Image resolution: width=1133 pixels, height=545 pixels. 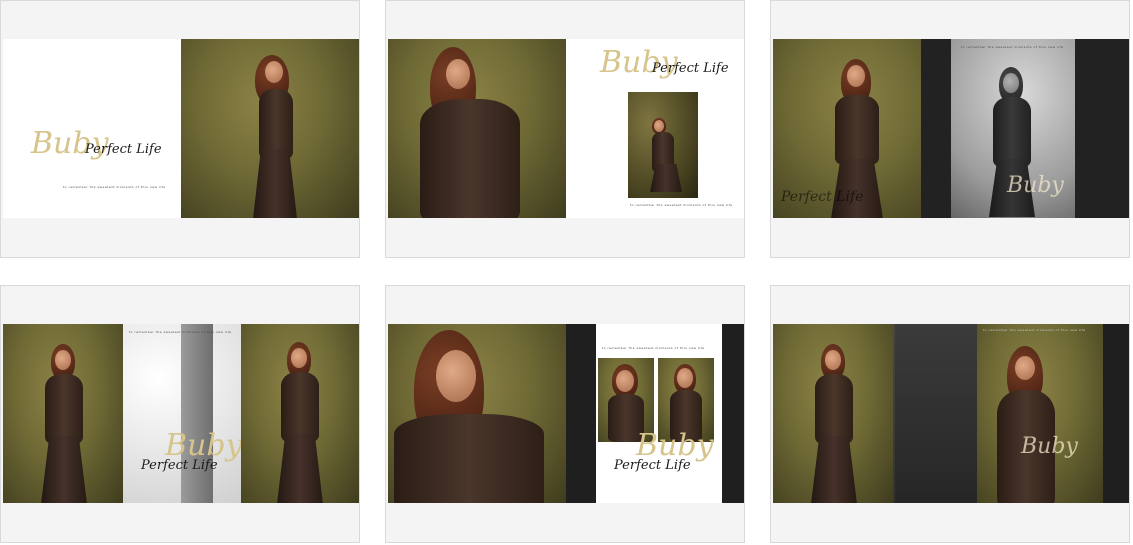 What do you see at coordinates (477, 413) in the screenshot?
I see `photo-woman-closeup` at bounding box center [477, 413].